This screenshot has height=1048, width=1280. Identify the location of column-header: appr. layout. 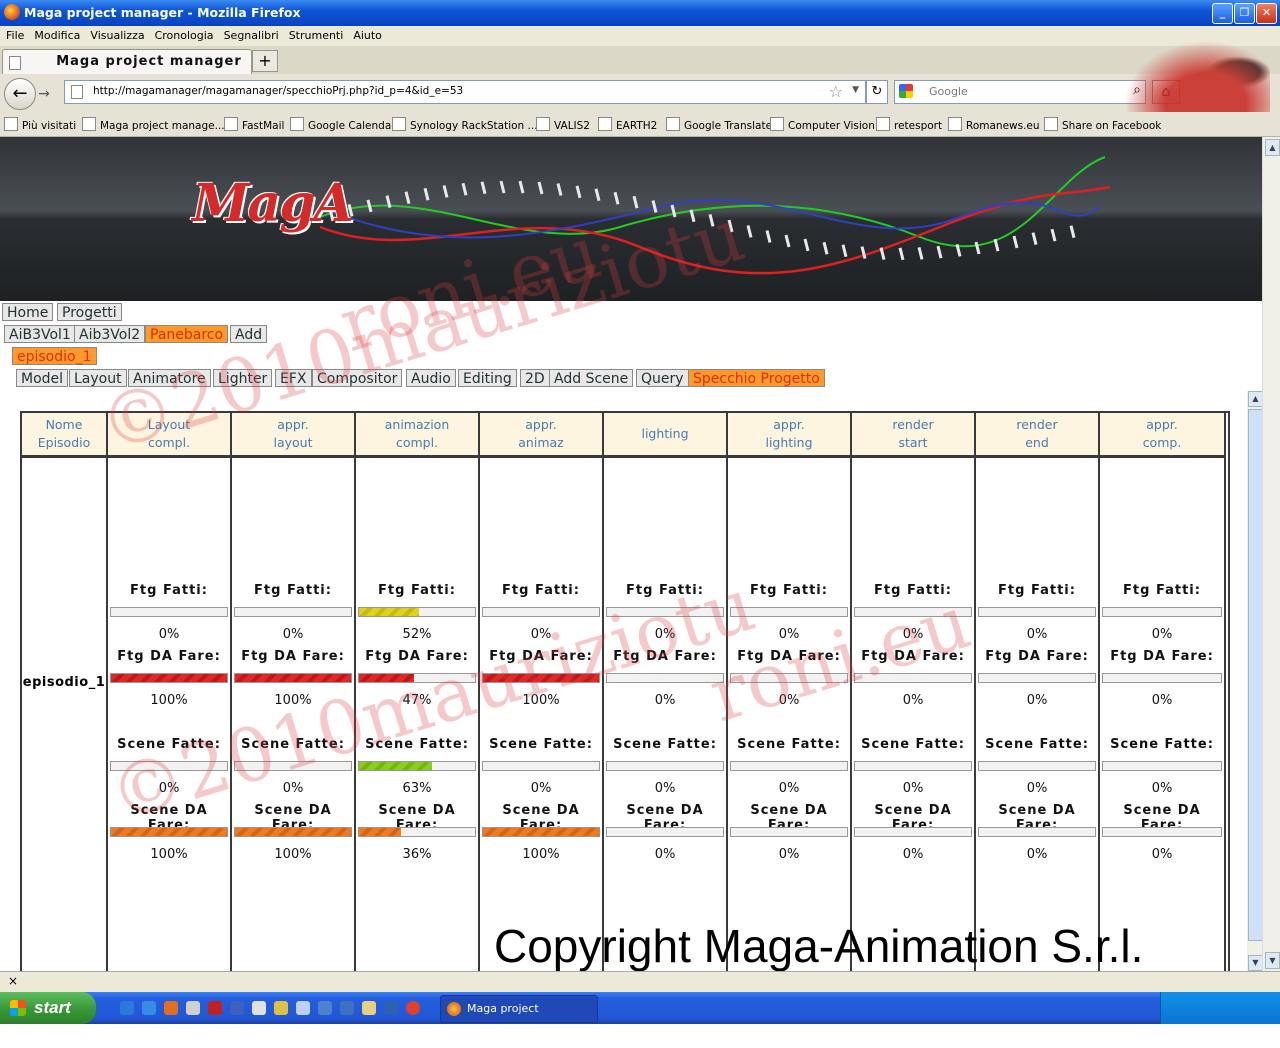
(293, 435).